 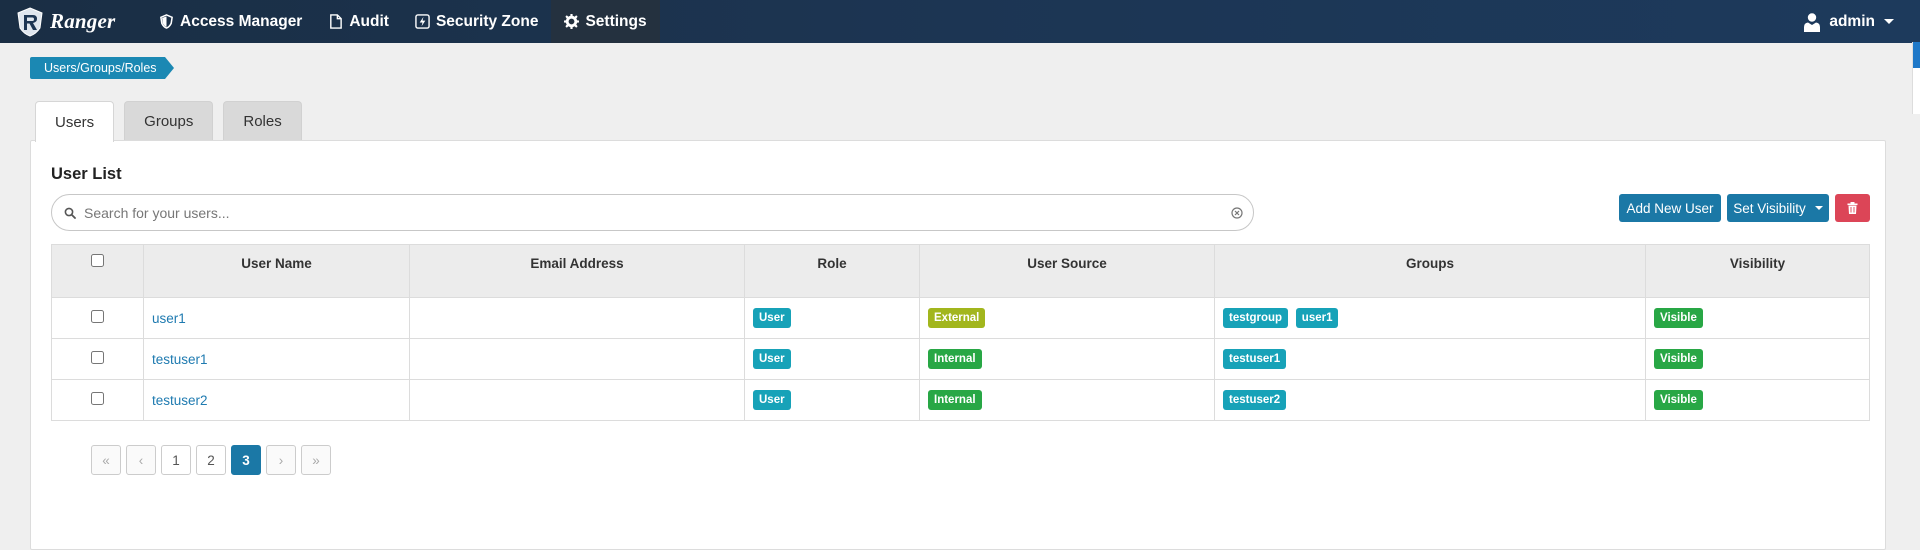 What do you see at coordinates (1430, 359) in the screenshot?
I see `groups-cell: testuser1` at bounding box center [1430, 359].